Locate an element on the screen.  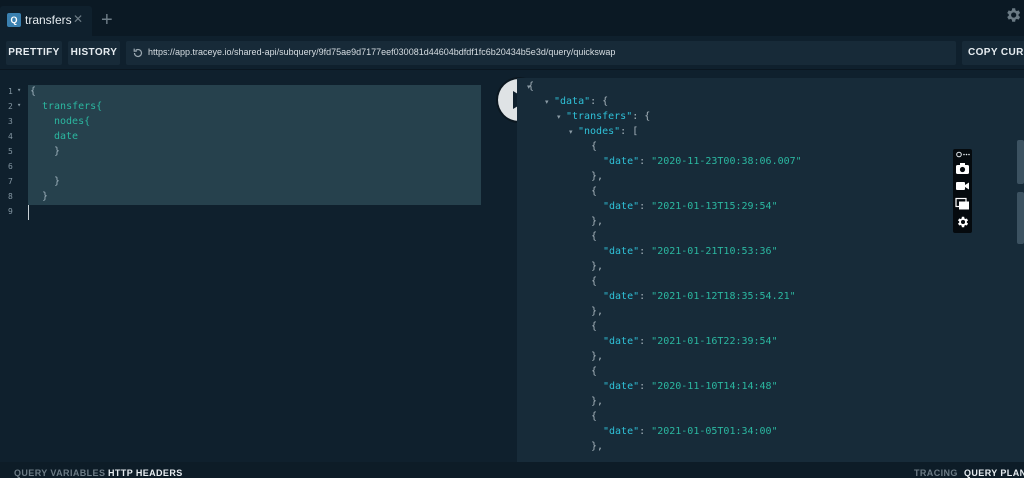
result-line: "date": "2020-11-10T14:14:48" is located at coordinates (690, 386).